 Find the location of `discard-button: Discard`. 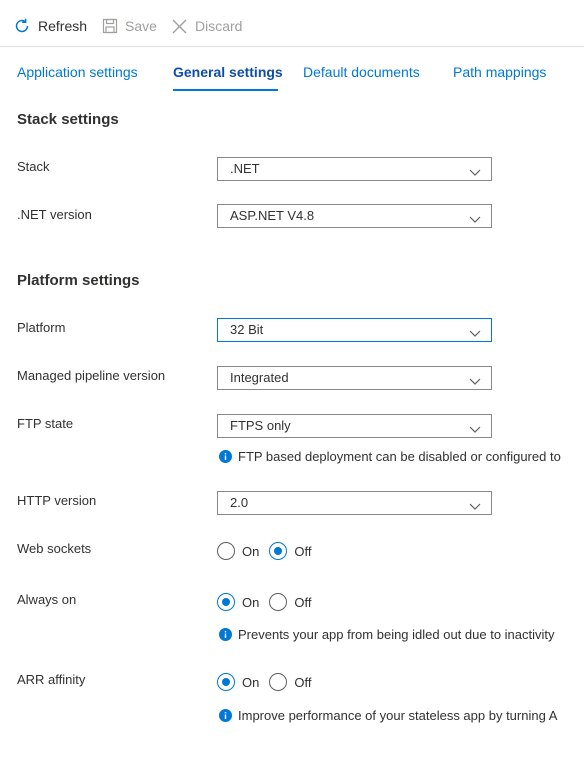

discard-button: Discard is located at coordinates (206, 26).